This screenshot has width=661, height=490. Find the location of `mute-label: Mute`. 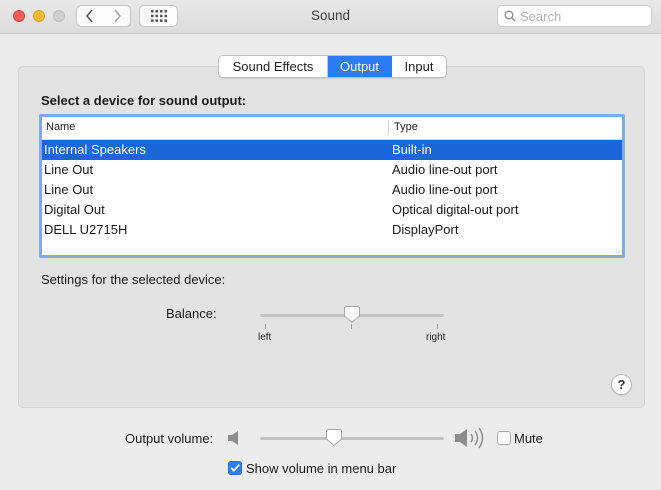

mute-label: Mute is located at coordinates (528, 438).